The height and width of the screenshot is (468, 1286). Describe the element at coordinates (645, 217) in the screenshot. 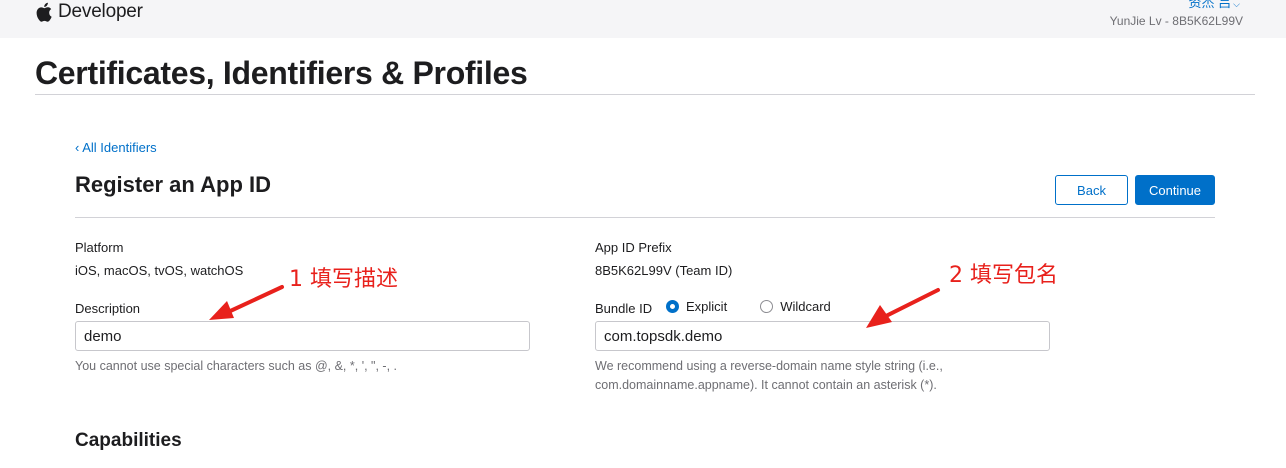

I see `section-divider` at that location.